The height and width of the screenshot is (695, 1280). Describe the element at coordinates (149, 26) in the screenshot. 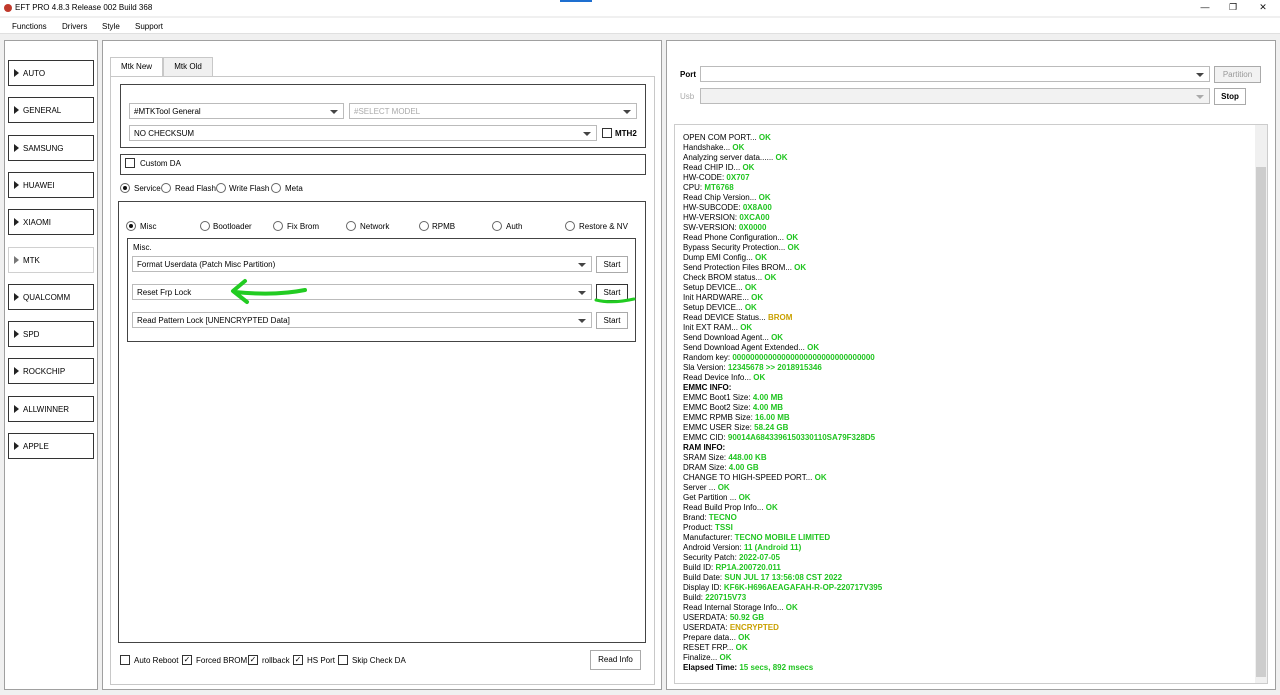

I see `menu-support: Support` at that location.